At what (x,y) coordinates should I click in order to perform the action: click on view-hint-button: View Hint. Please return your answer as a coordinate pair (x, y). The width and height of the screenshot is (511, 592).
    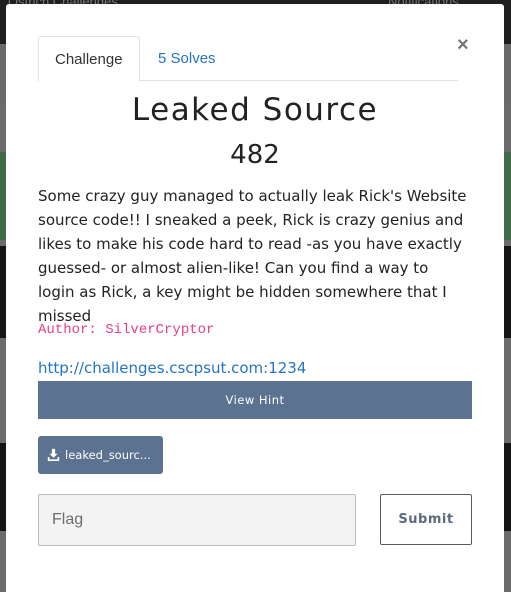
    Looking at the image, I should click on (255, 400).